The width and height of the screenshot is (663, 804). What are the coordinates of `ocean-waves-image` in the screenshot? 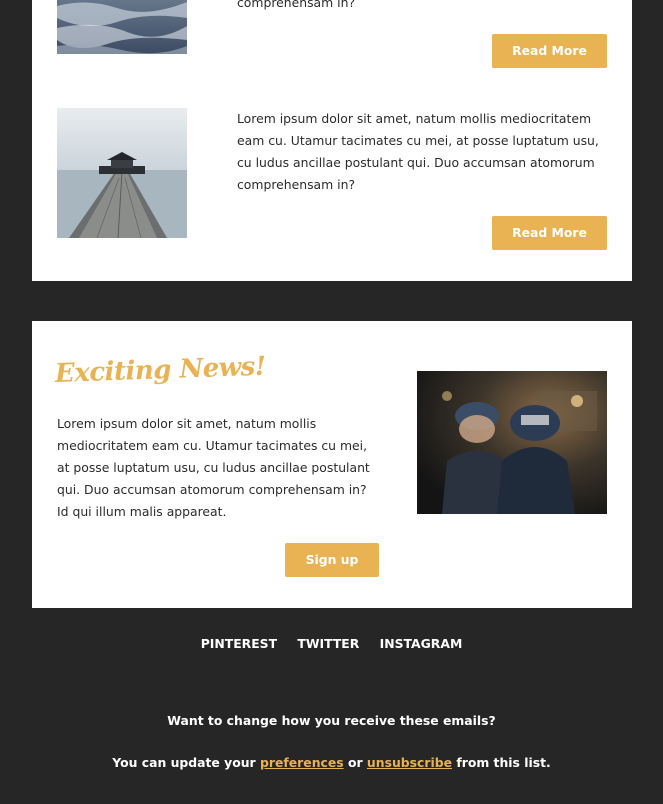 It's located at (122, 27).